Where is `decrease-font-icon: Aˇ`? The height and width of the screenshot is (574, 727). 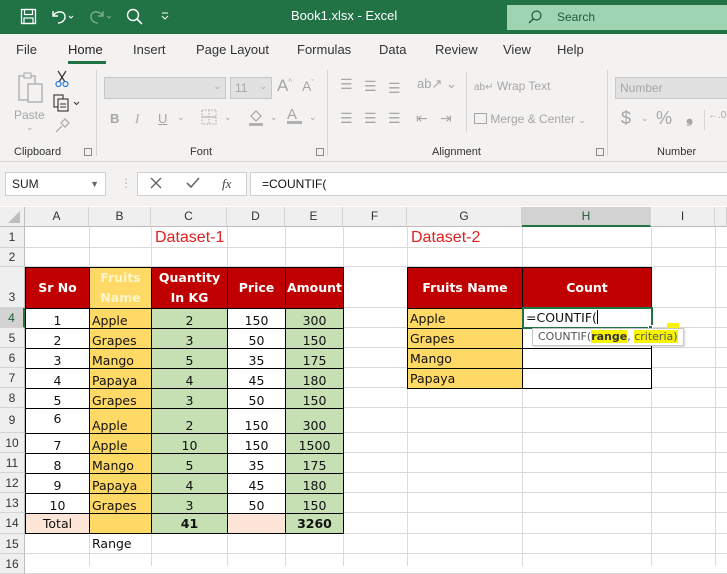 decrease-font-icon: Aˇ is located at coordinates (308, 86).